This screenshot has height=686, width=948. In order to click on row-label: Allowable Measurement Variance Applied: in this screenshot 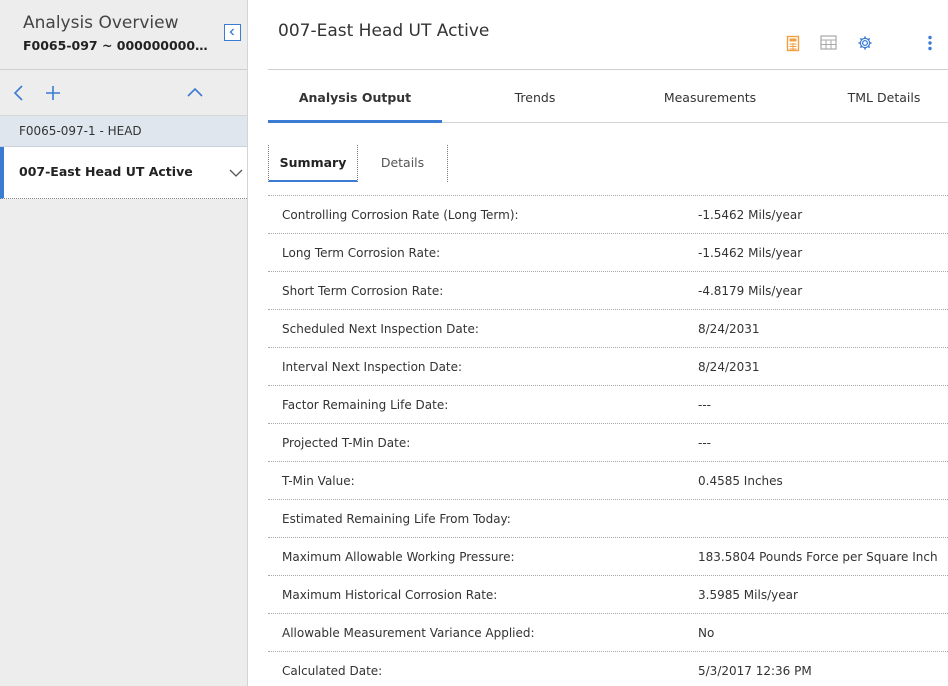, I will do `click(408, 633)`.